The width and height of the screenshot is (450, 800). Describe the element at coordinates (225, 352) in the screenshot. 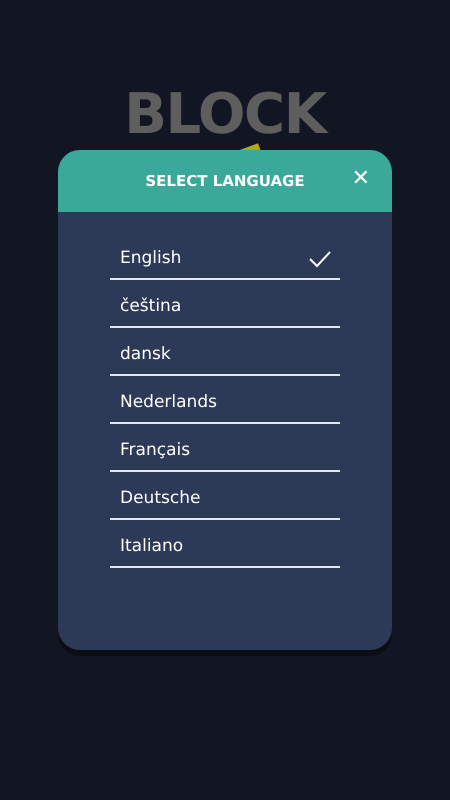

I see `language-option: dansk` at that location.